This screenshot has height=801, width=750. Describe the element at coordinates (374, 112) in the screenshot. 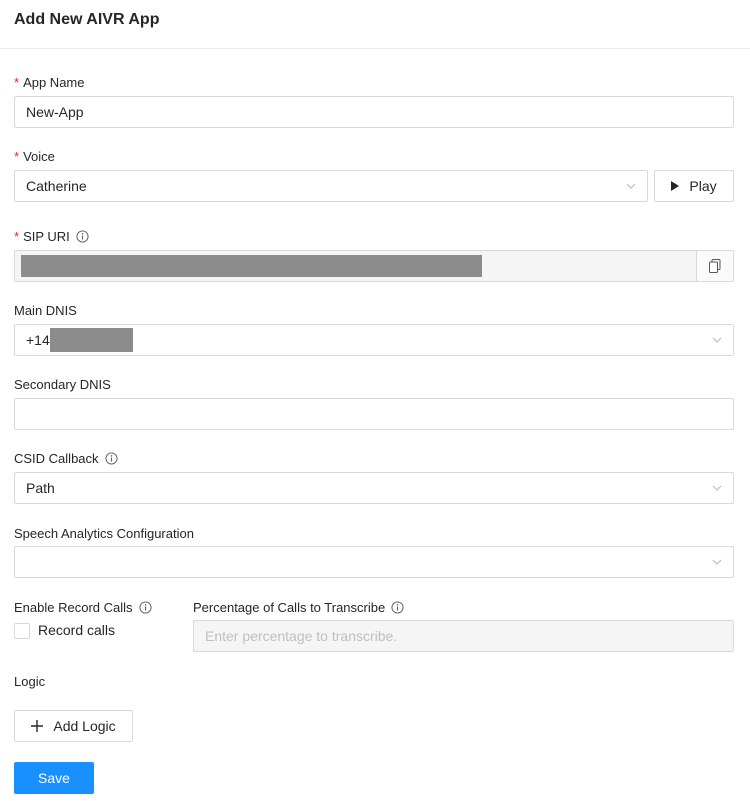

I see `app-name-input: New-App` at that location.